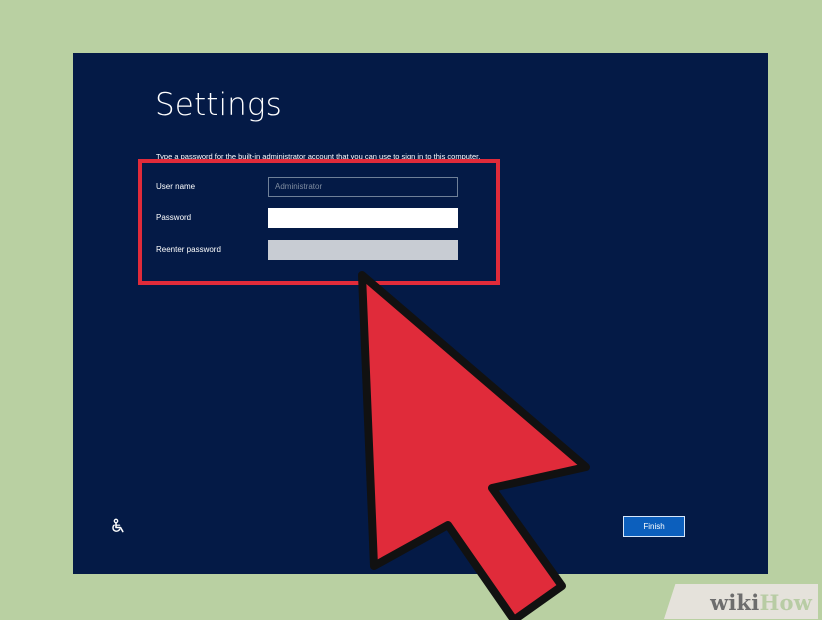  Describe the element at coordinates (176, 186) in the screenshot. I see `user-name-label: User name` at that location.